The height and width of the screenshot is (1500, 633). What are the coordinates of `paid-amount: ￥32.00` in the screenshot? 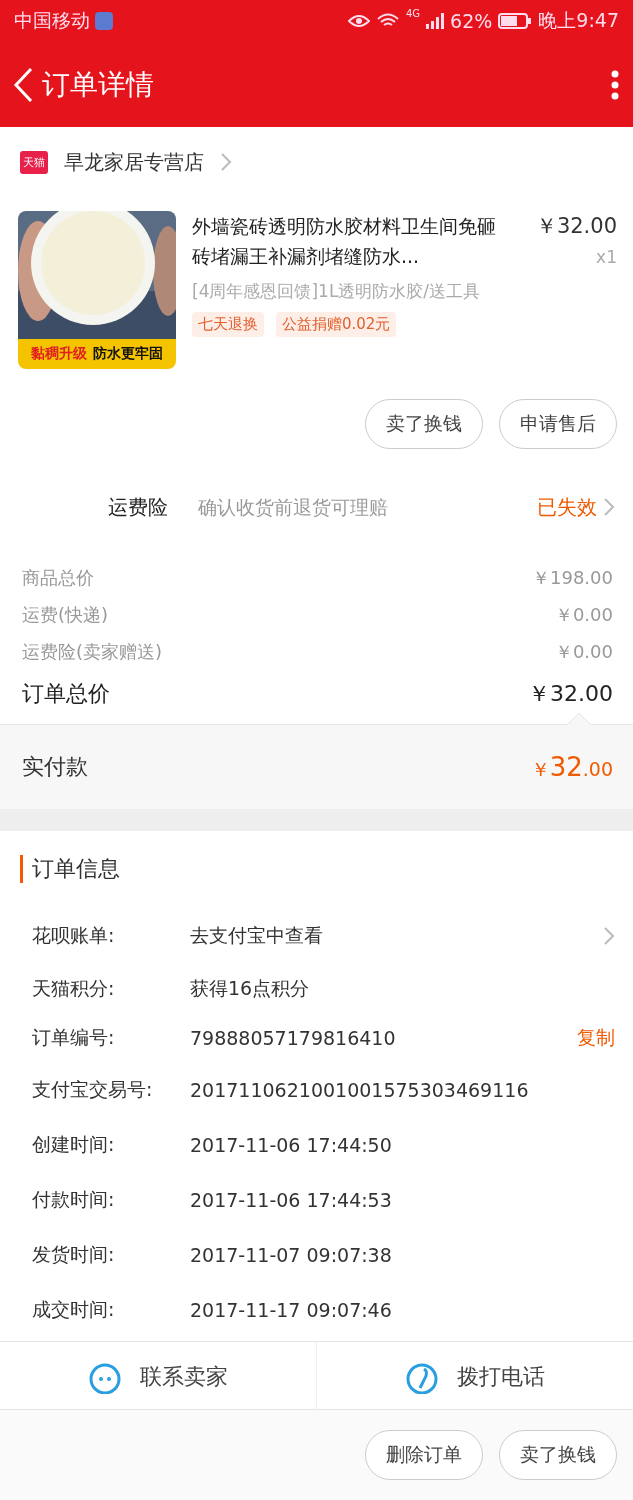 It's located at (571, 767).